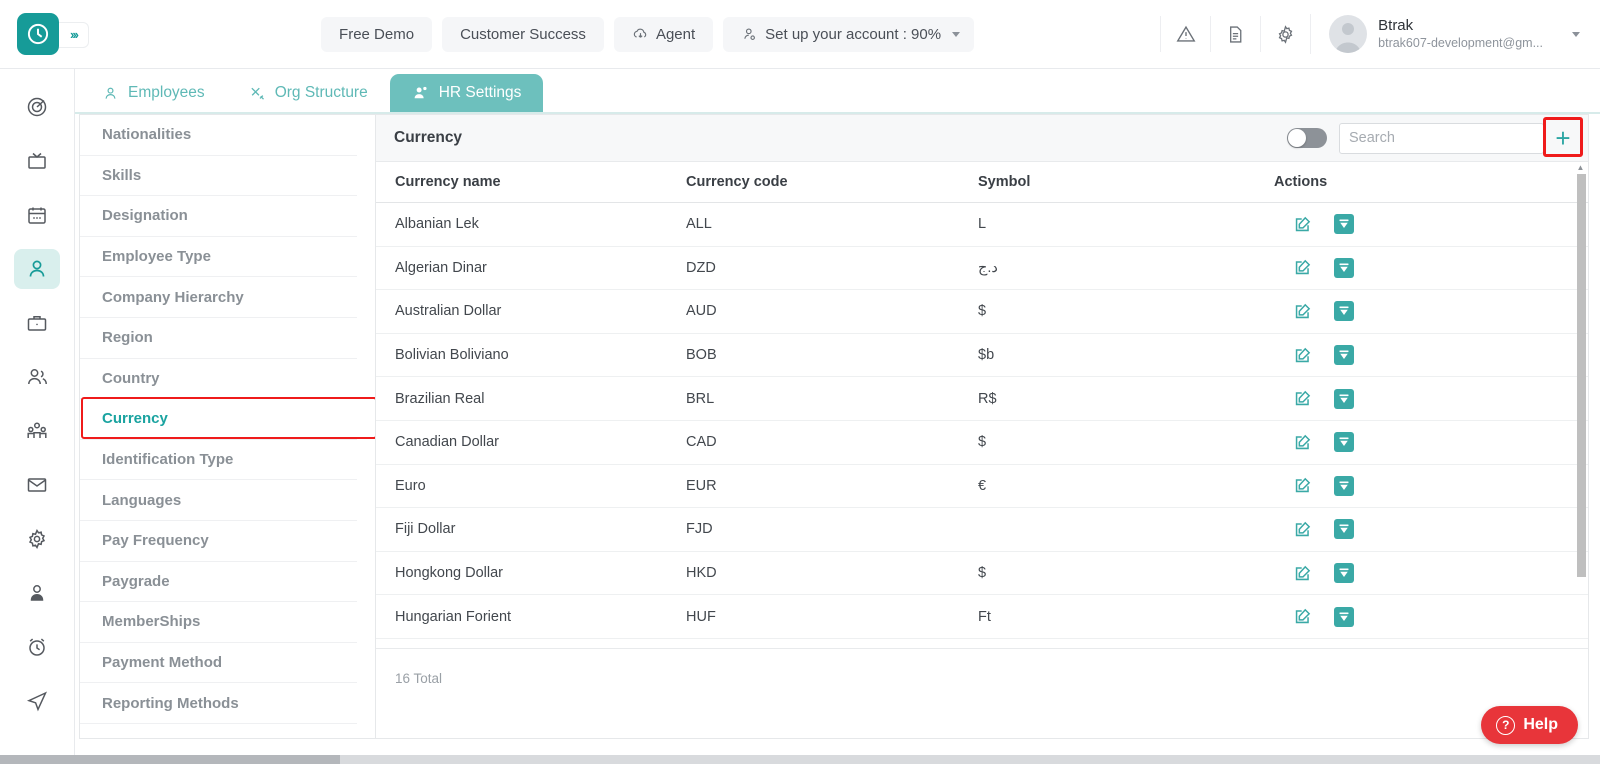 Image resolution: width=1600 pixels, height=764 pixels. I want to click on horizontal-scrollbar-thumb, so click(170, 759).